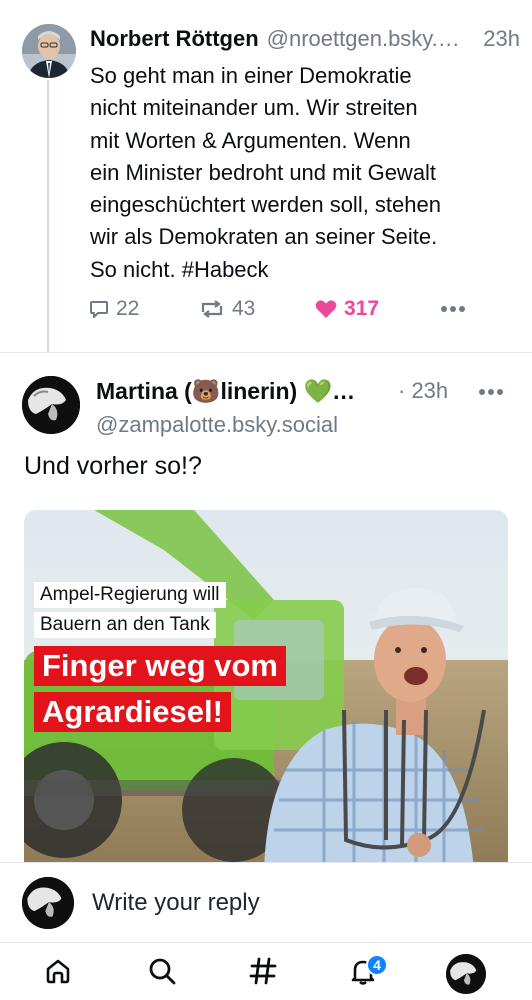 Image resolution: width=532 pixels, height=1000 pixels. What do you see at coordinates (288, 309) in the screenshot?
I see `post1-actions: 22 43 317` at bounding box center [288, 309].